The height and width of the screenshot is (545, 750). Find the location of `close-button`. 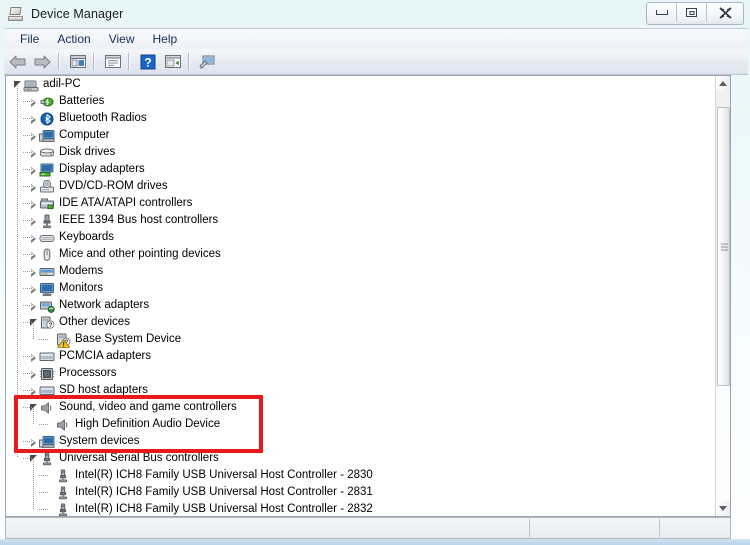

close-button is located at coordinates (725, 12).